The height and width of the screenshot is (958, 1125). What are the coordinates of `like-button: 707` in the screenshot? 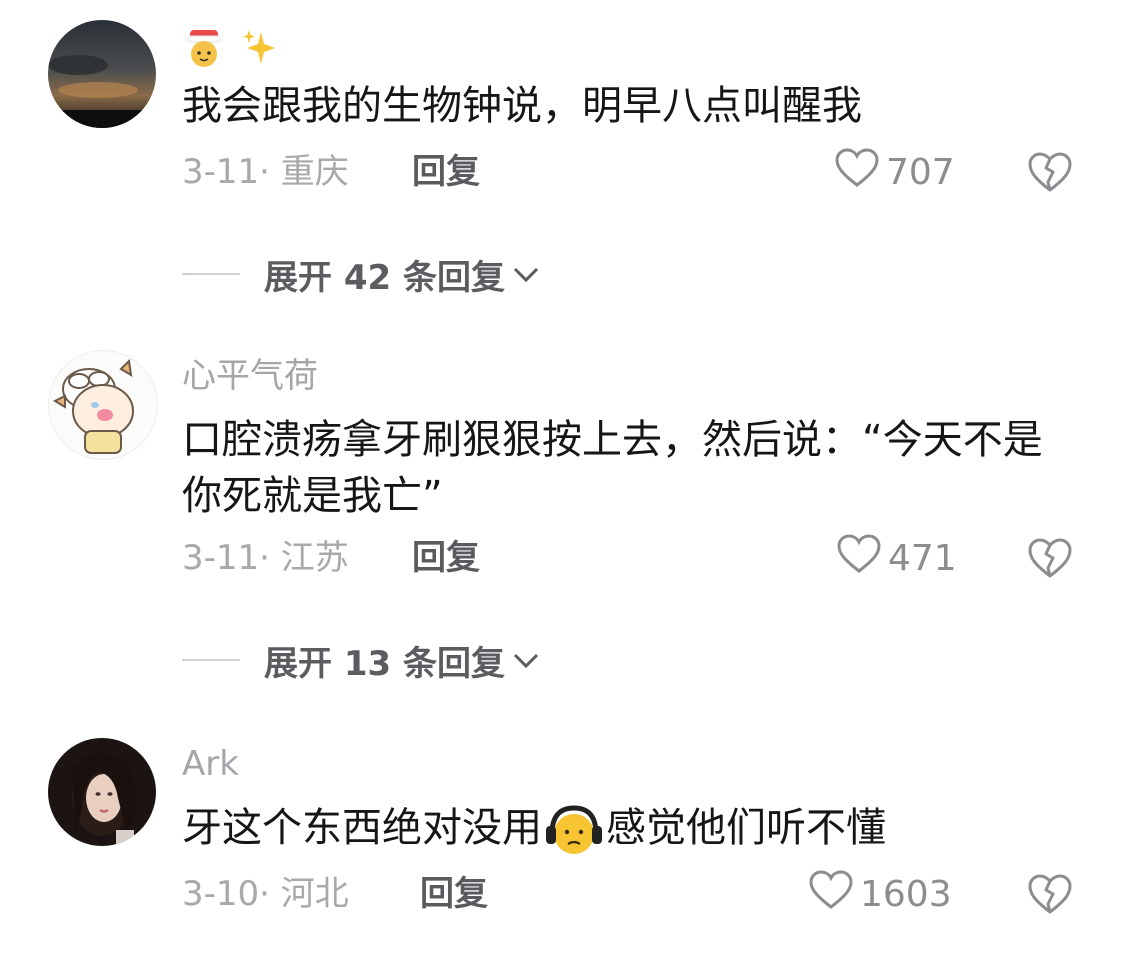 It's located at (894, 172).